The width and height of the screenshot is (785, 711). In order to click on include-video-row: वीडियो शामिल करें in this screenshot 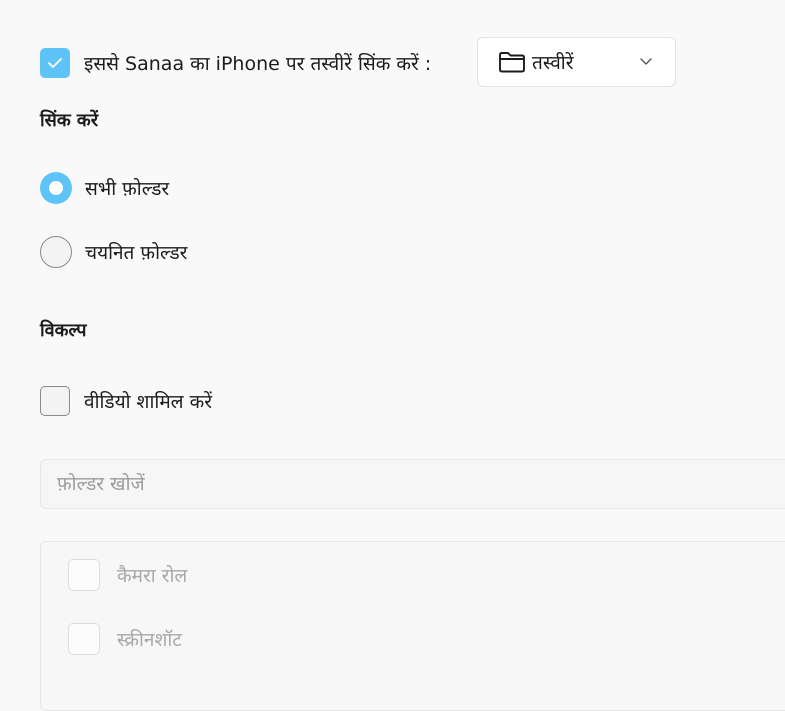, I will do `click(126, 401)`.